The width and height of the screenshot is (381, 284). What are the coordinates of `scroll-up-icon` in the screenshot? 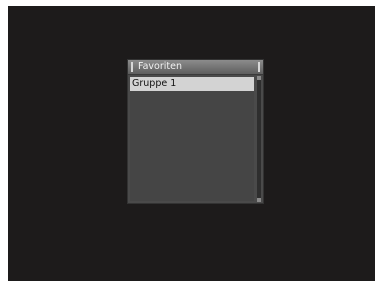 It's located at (259, 78).